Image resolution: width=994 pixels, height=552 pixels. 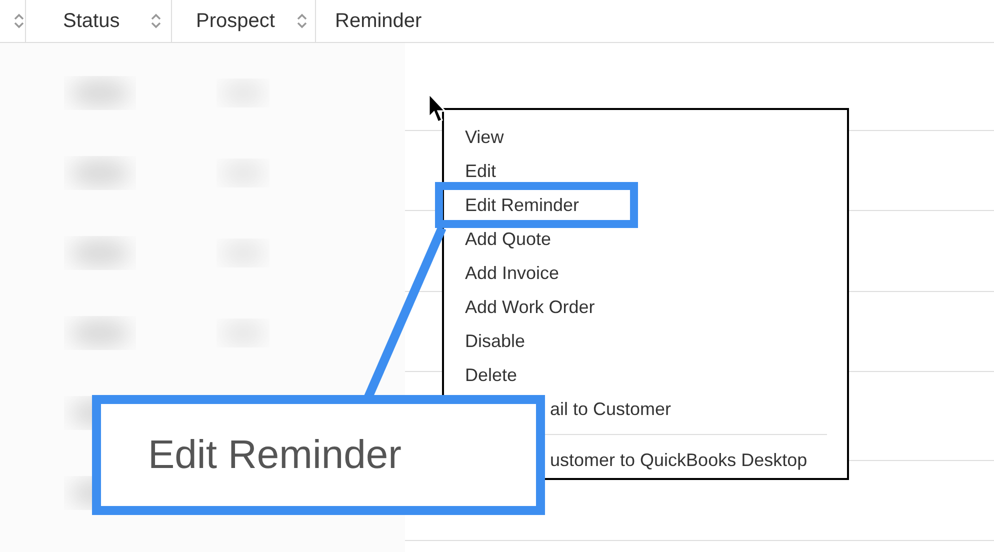 I want to click on menu-item: Delete, so click(x=645, y=375).